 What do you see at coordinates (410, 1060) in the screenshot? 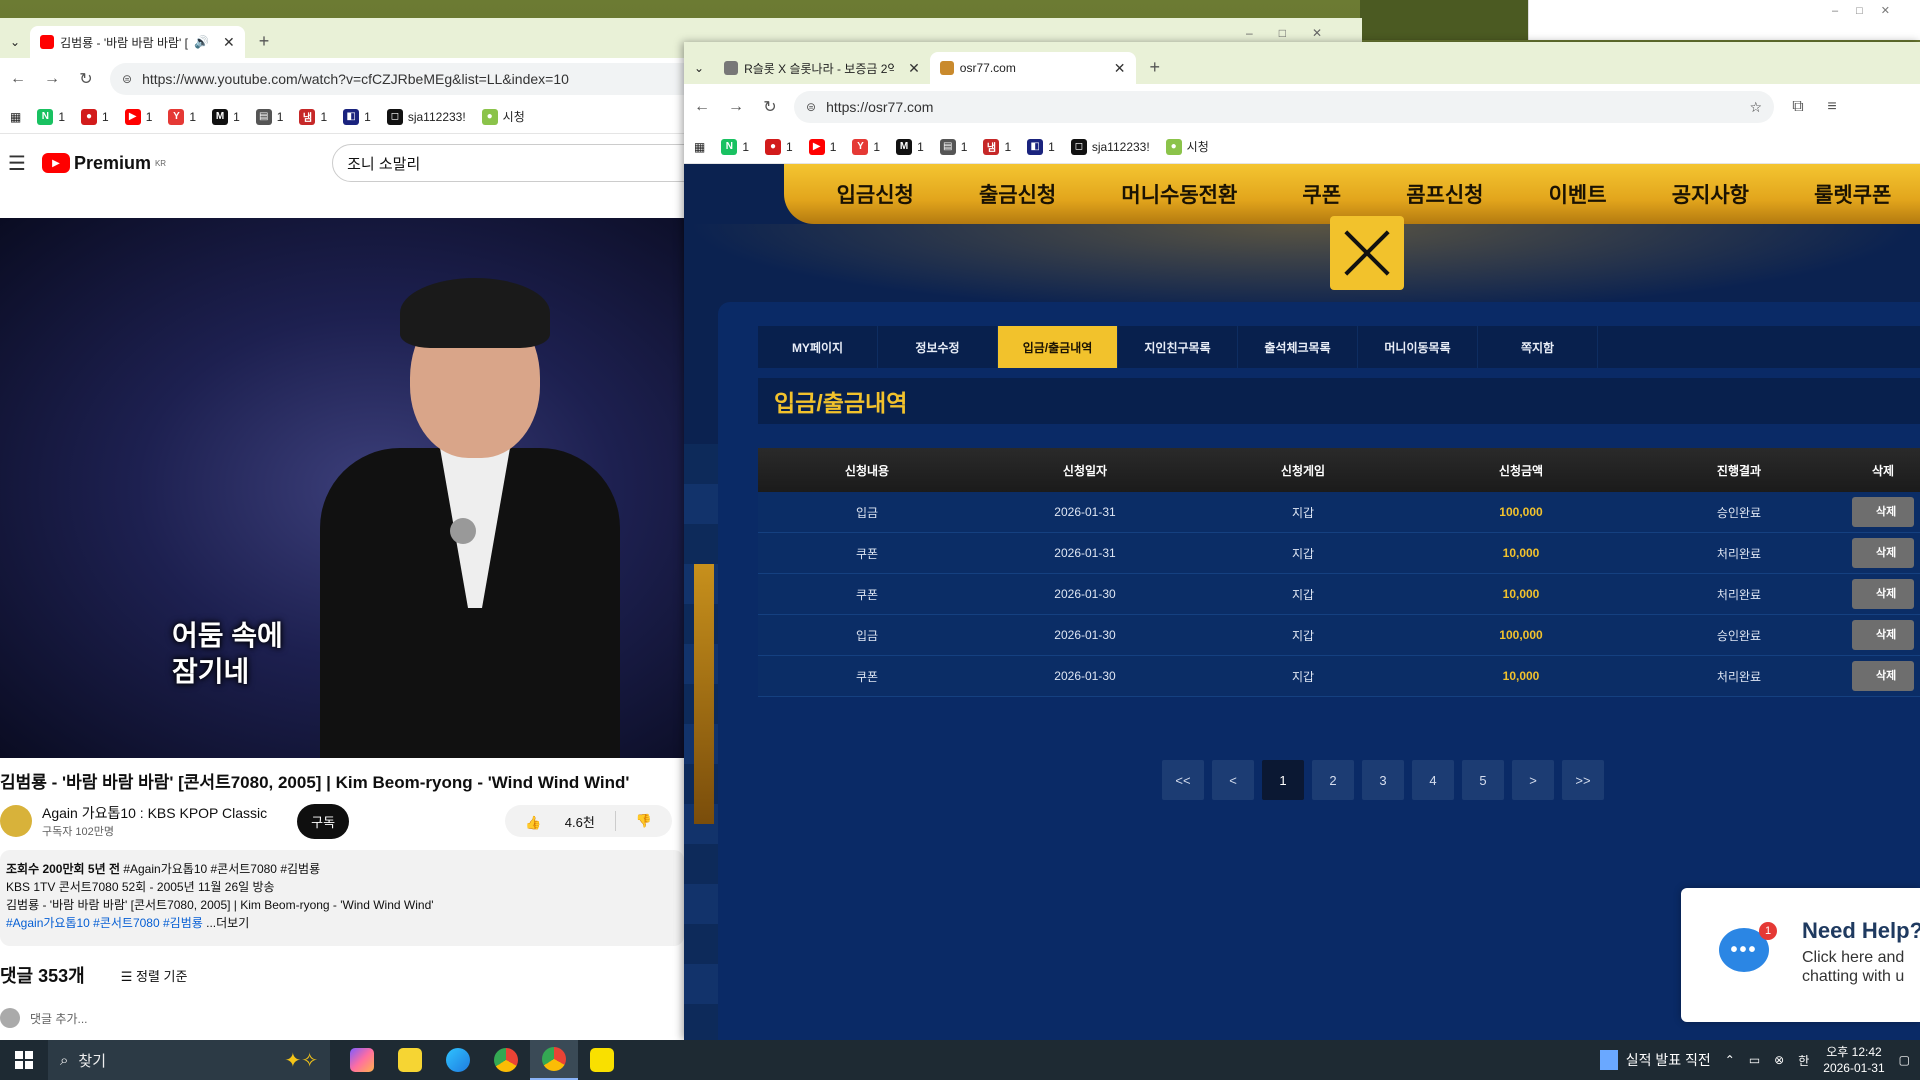
I see `sticky-notes-app` at bounding box center [410, 1060].